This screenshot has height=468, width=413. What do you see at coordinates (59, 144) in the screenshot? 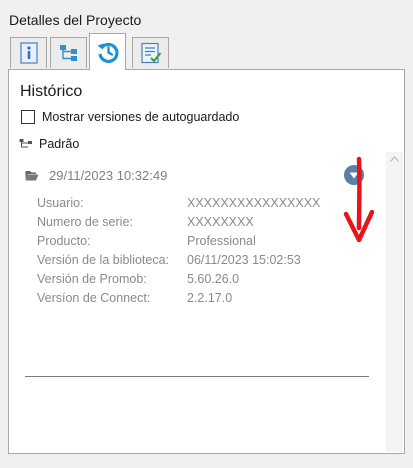
I see `branch-label: Padrão` at bounding box center [59, 144].